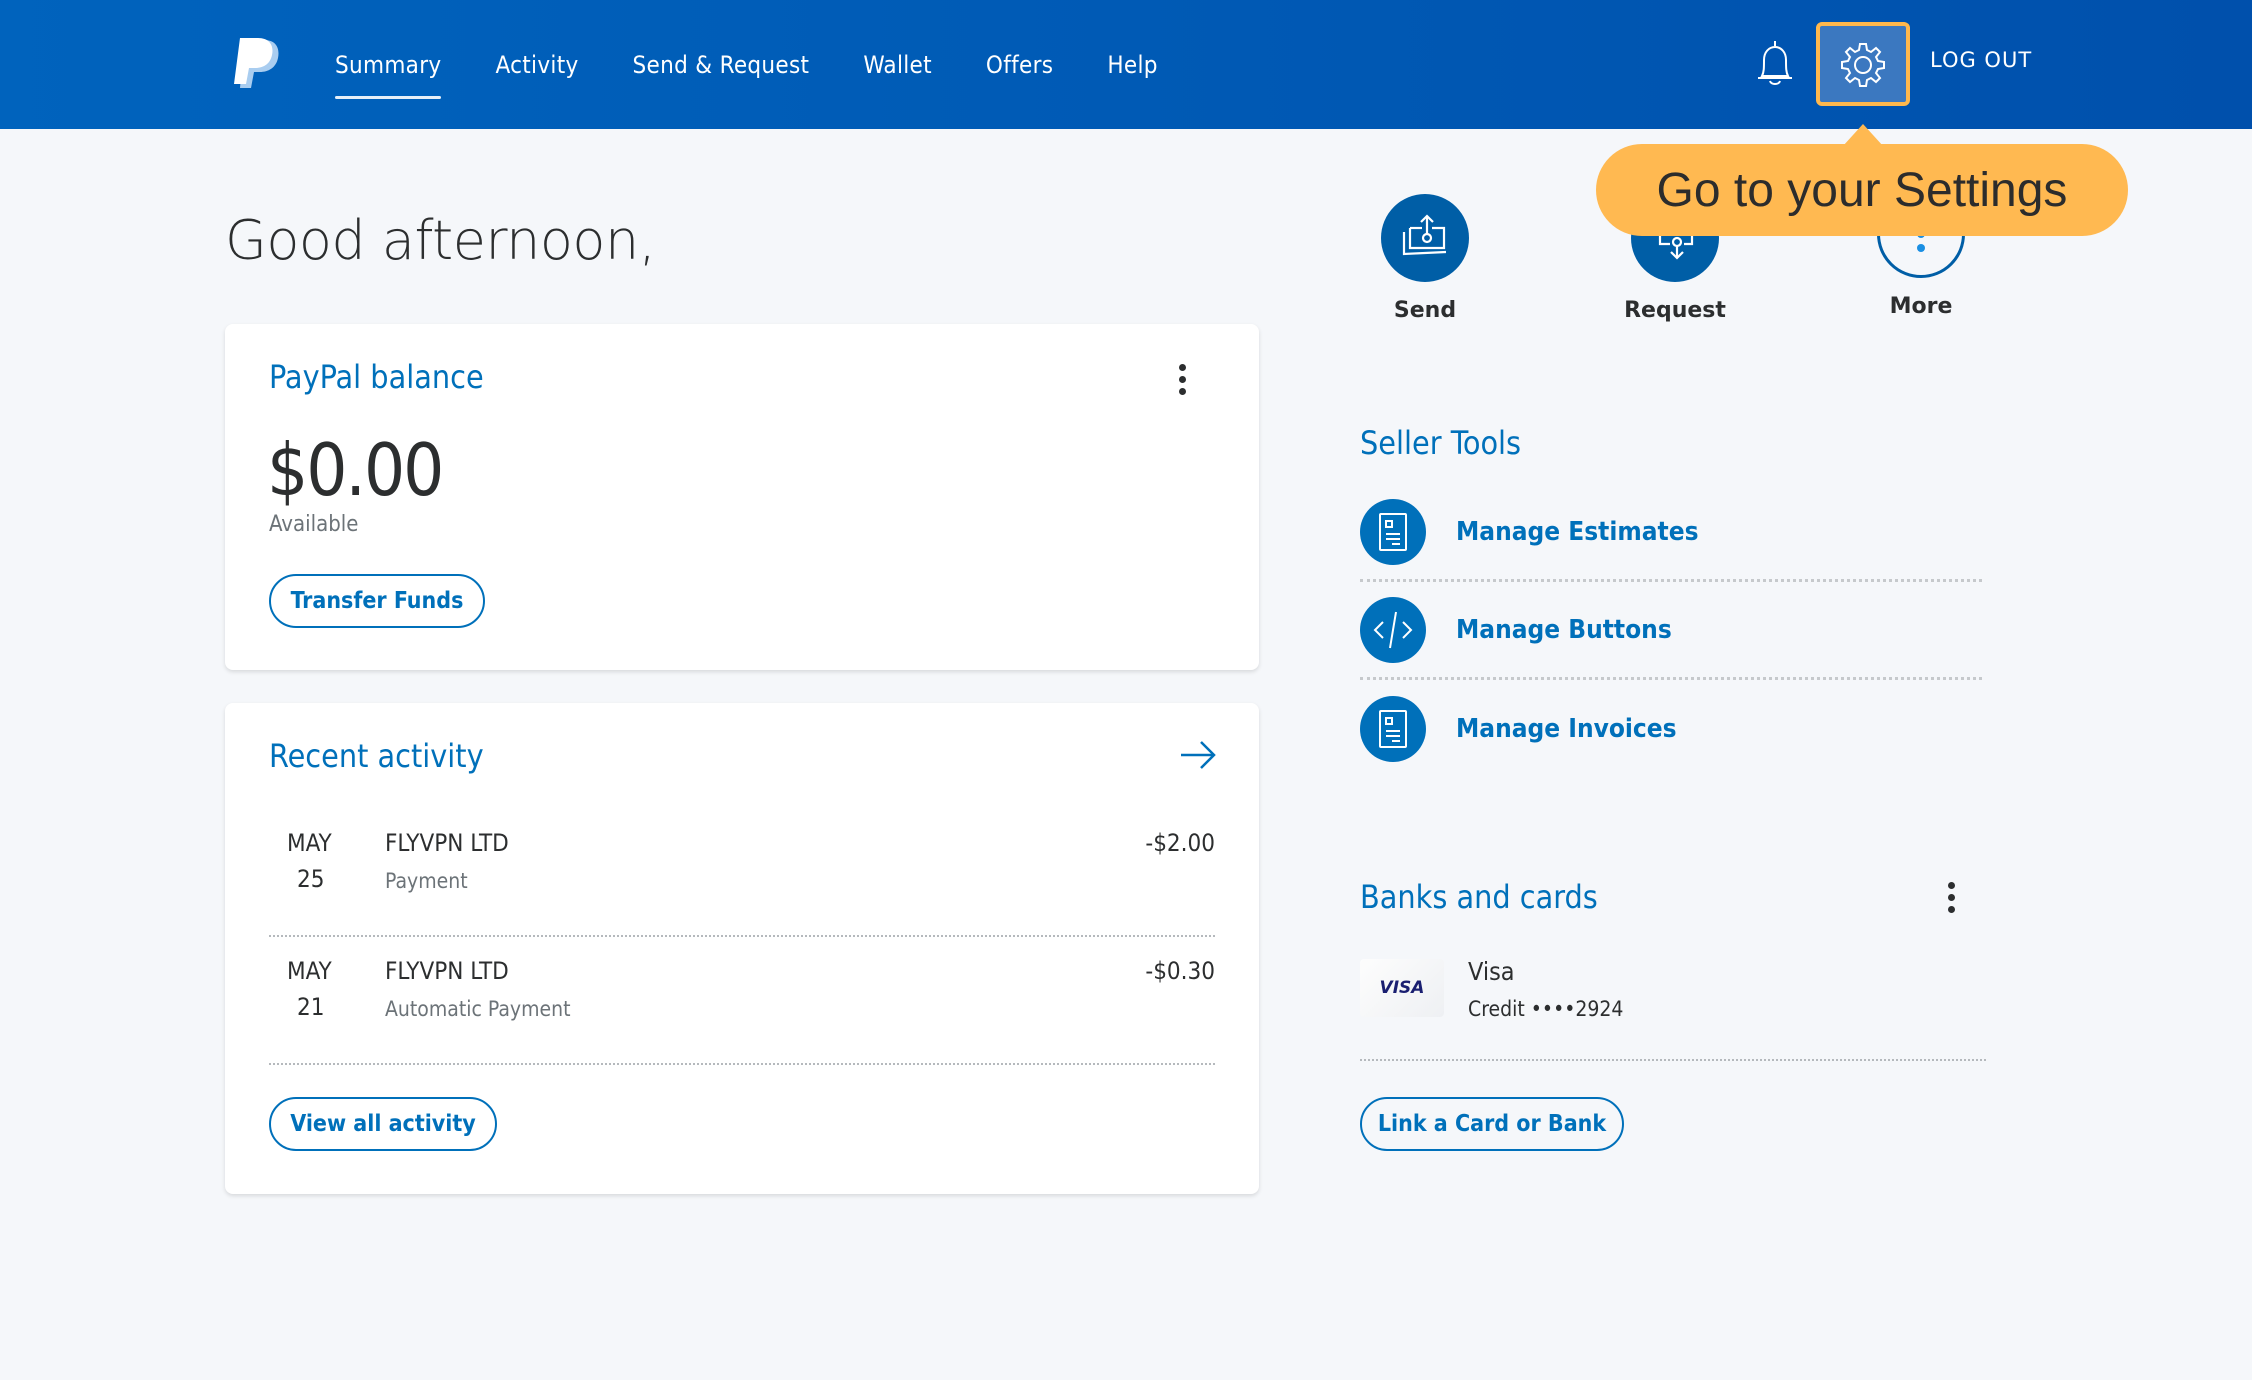 The width and height of the screenshot is (2252, 1380). What do you see at coordinates (1566, 729) in the screenshot?
I see `seller-tool-label: Manage Invoices` at bounding box center [1566, 729].